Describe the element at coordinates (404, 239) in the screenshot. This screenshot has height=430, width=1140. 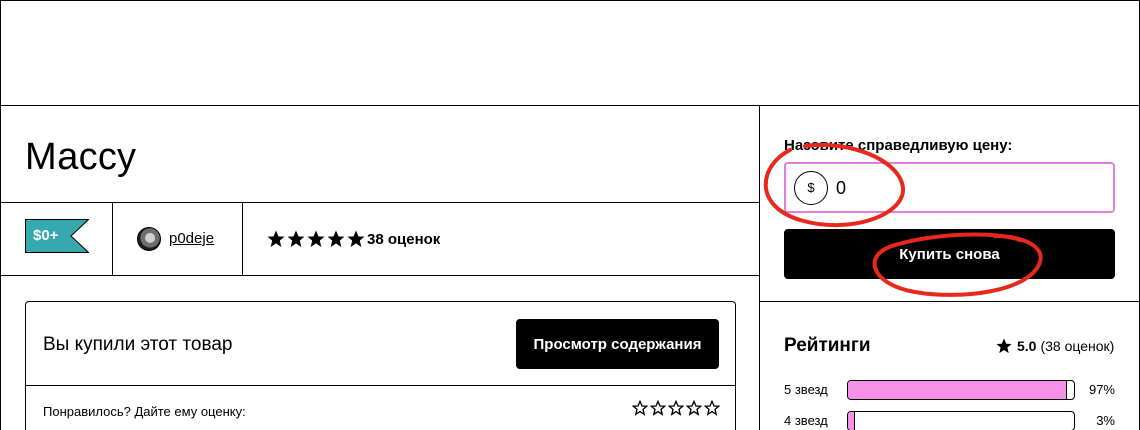
I see `rating-count: 38 оценок` at that location.